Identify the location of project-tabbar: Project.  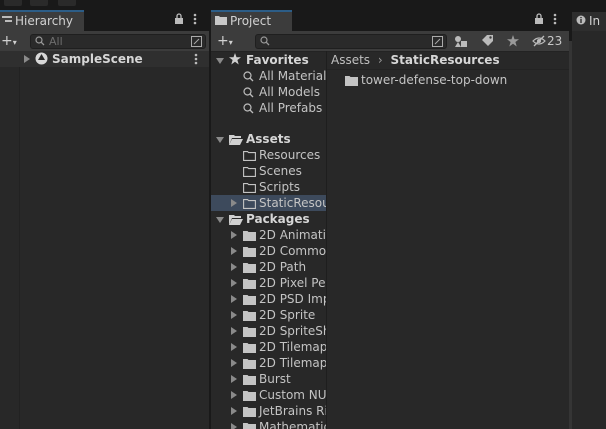
(390, 20).